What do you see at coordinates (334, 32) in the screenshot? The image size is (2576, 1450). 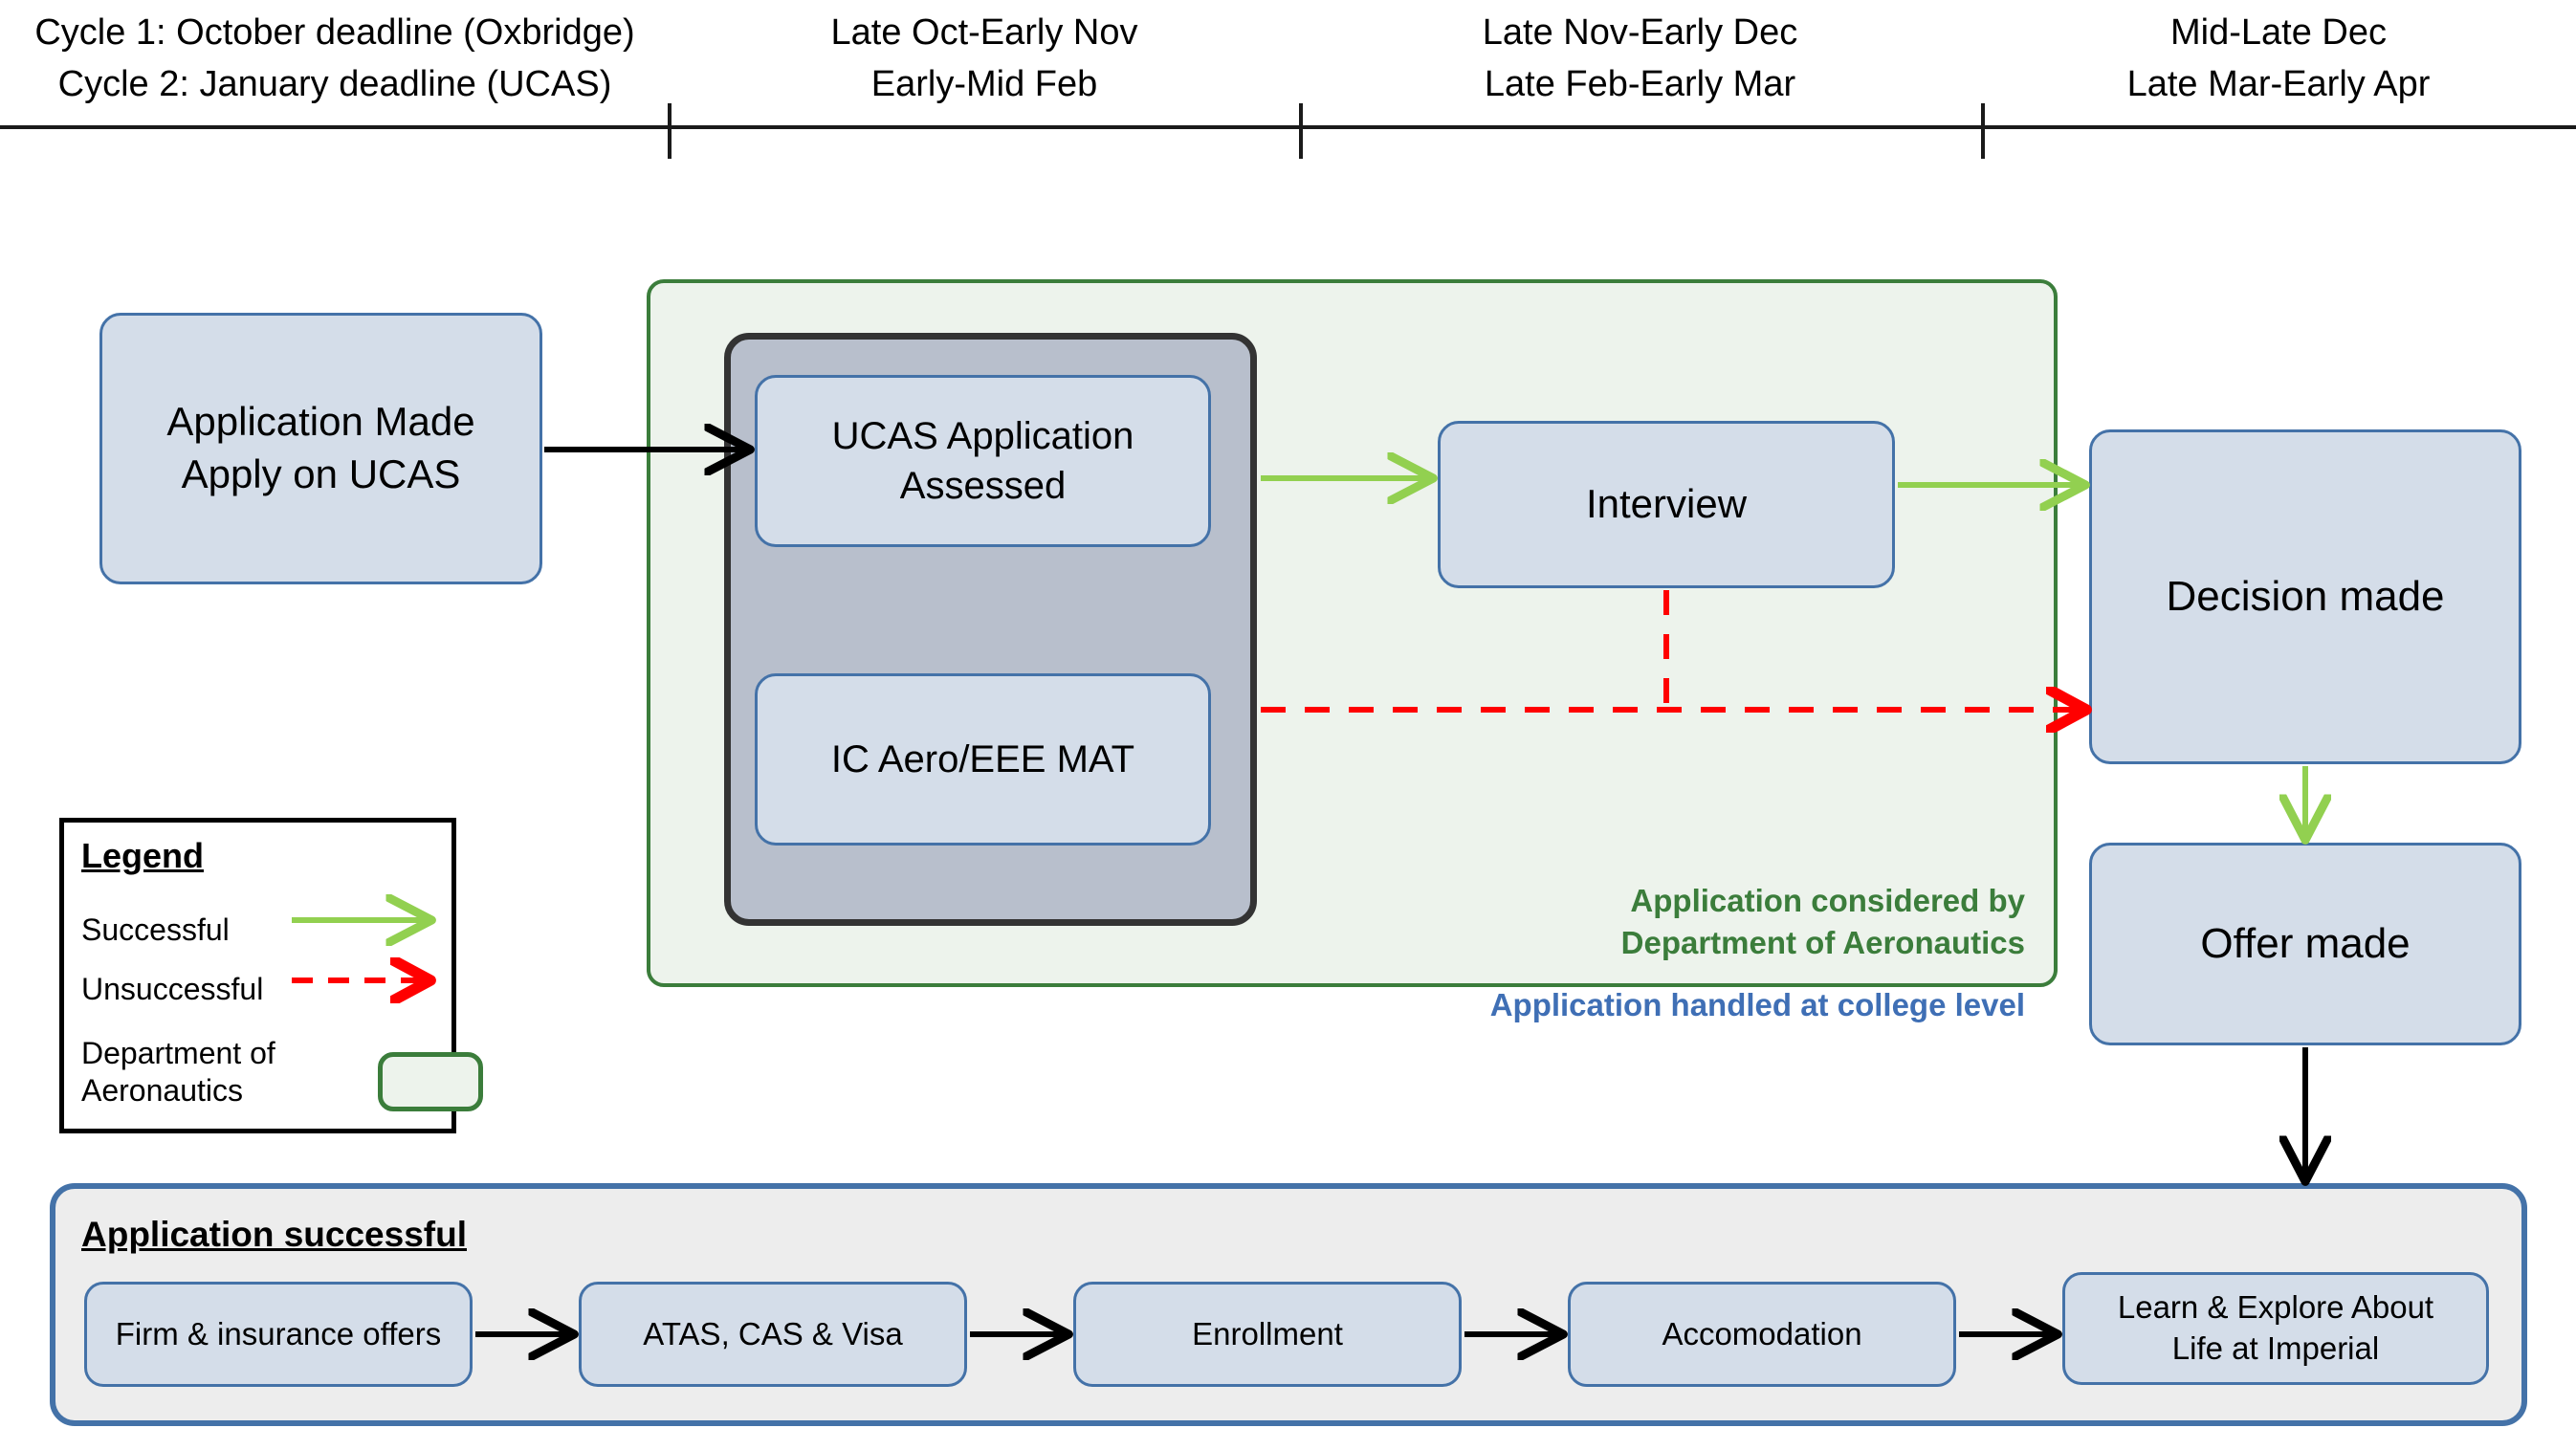 I see `timeline-label-1-line1: Cycle 1: October deadline (Oxbridge)` at bounding box center [334, 32].